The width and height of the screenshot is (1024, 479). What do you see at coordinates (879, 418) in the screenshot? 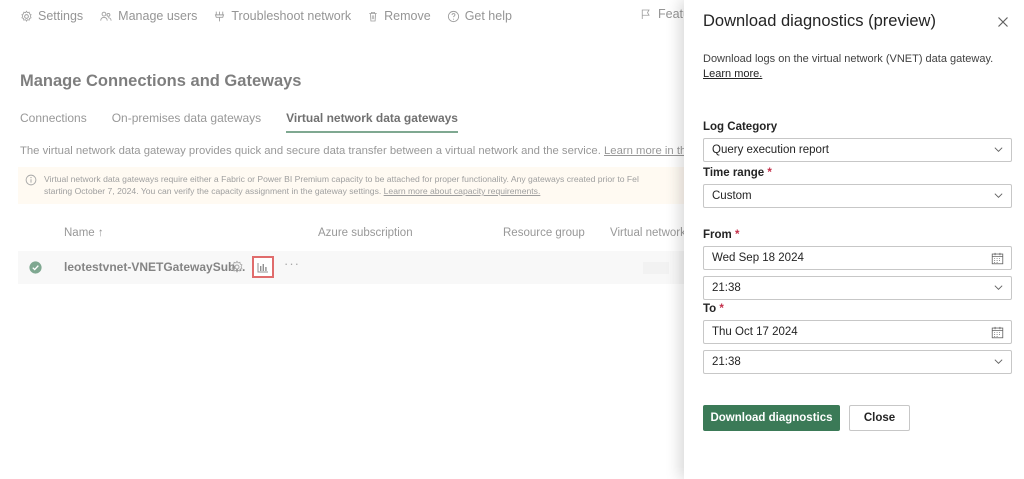
I see `close-button: Close` at bounding box center [879, 418].